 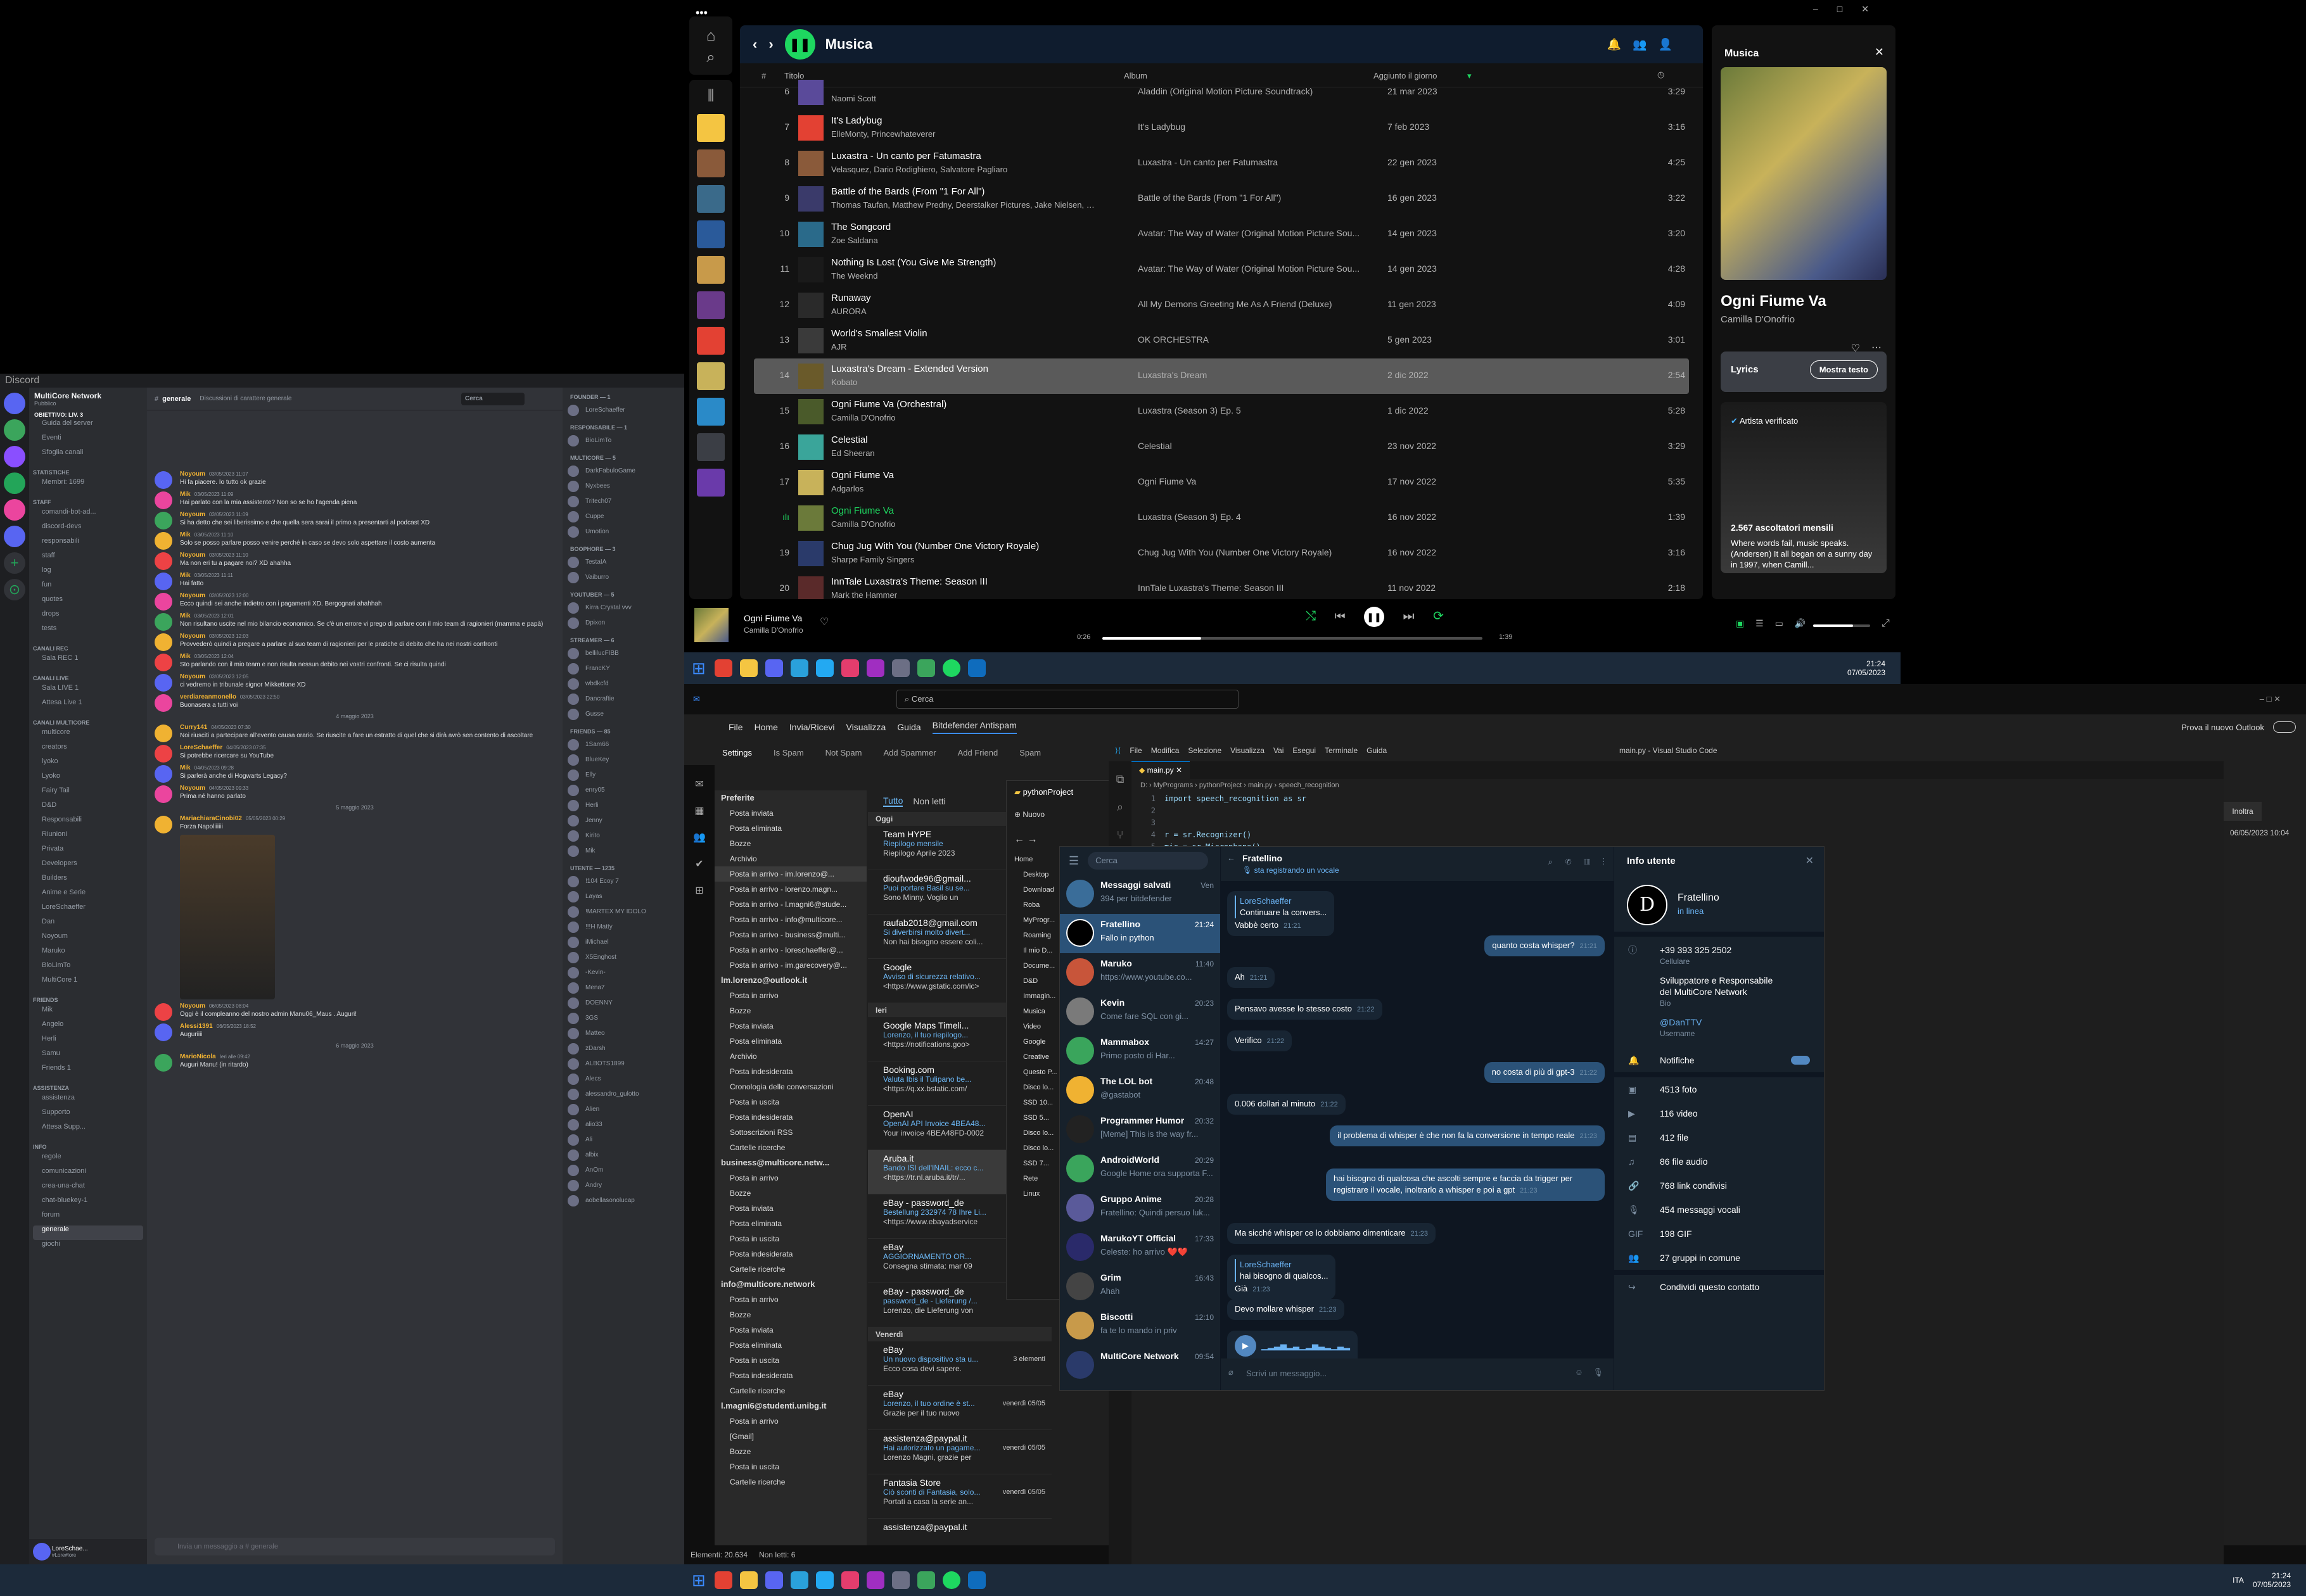 I want to click on file-explorer-icon, so click(x=748, y=1580).